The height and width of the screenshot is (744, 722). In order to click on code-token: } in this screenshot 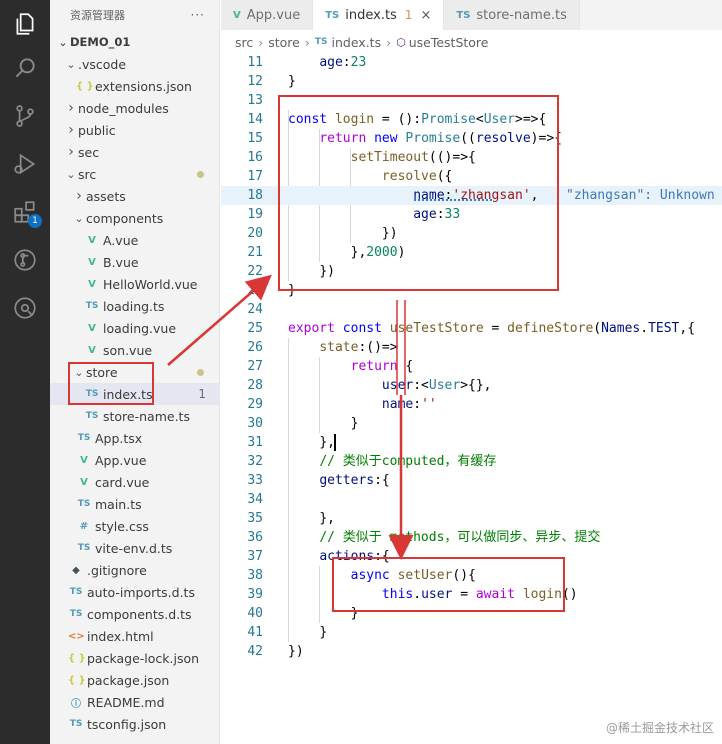, I will do `click(323, 632)`.